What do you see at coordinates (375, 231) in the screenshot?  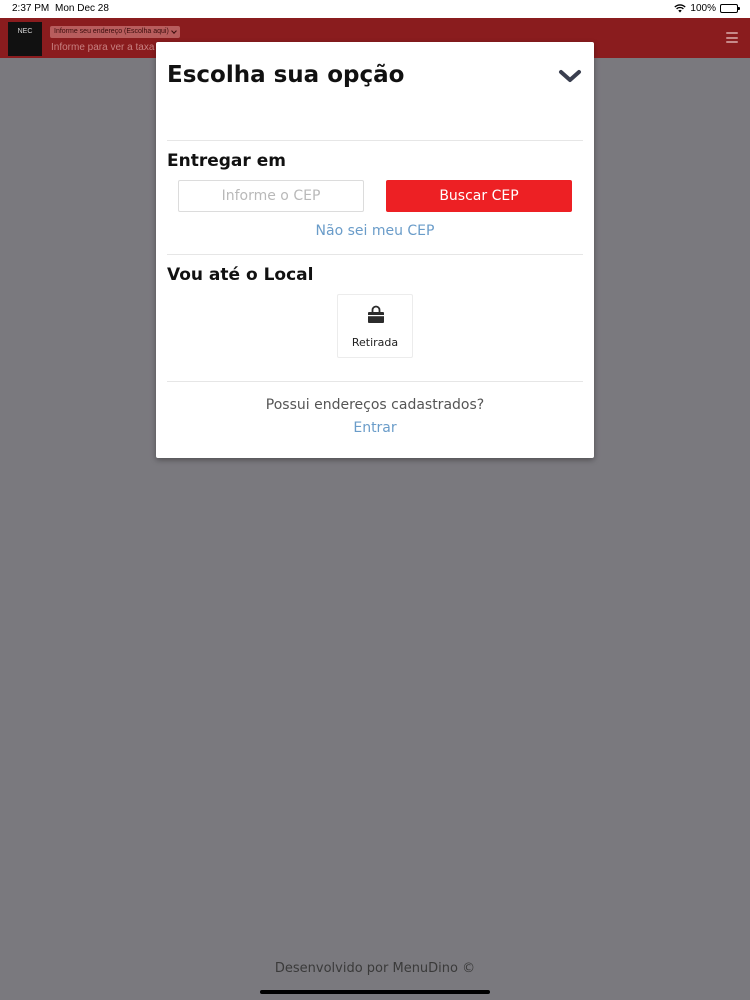 I see `unknown-cep-link: Não sei meu CEP` at bounding box center [375, 231].